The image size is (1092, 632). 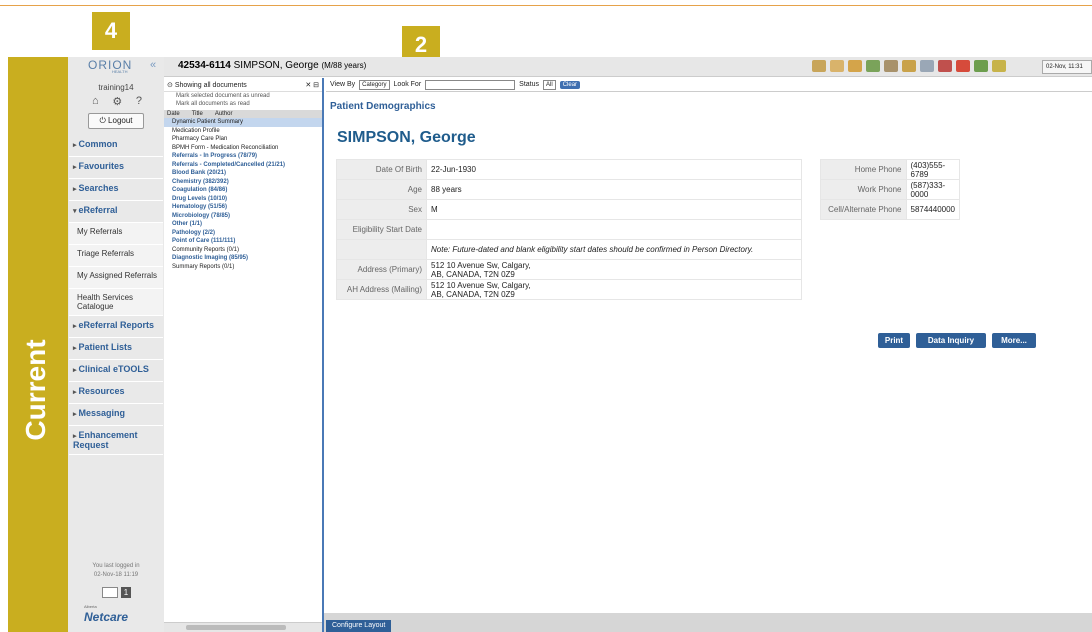 I want to click on cross-icon, so click(x=873, y=66).